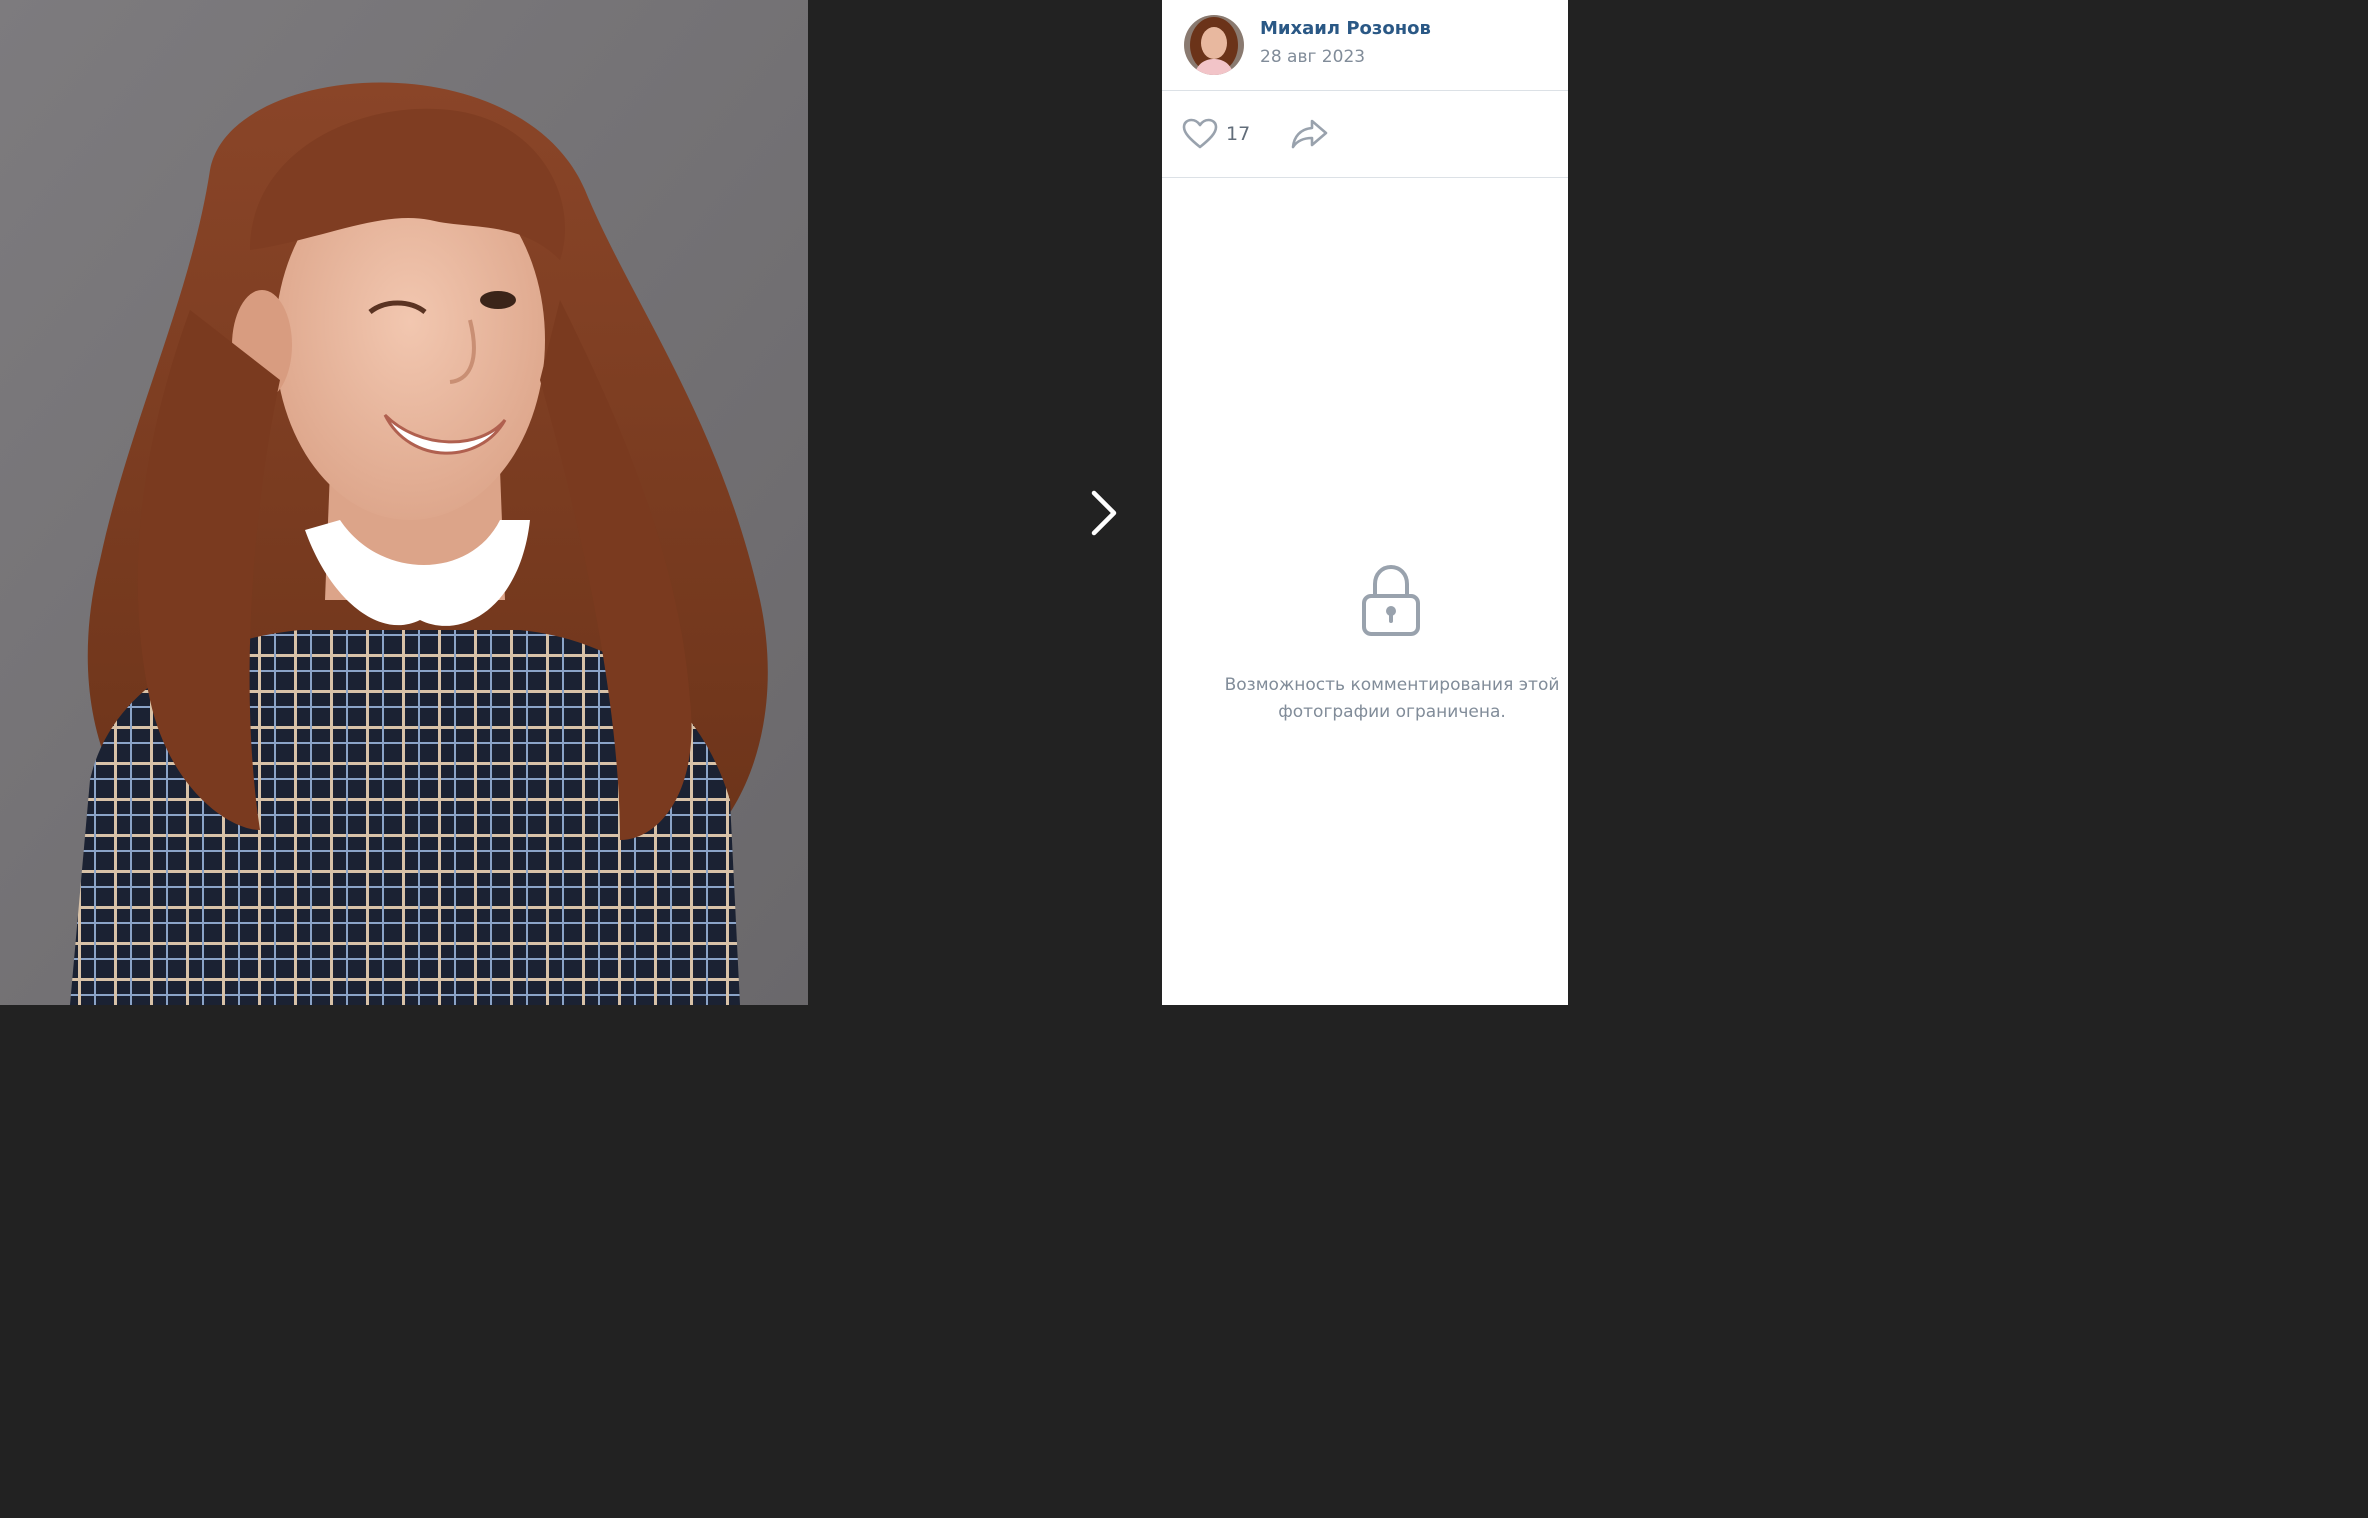  What do you see at coordinates (1365, 134) in the screenshot?
I see `post-actions: 17` at bounding box center [1365, 134].